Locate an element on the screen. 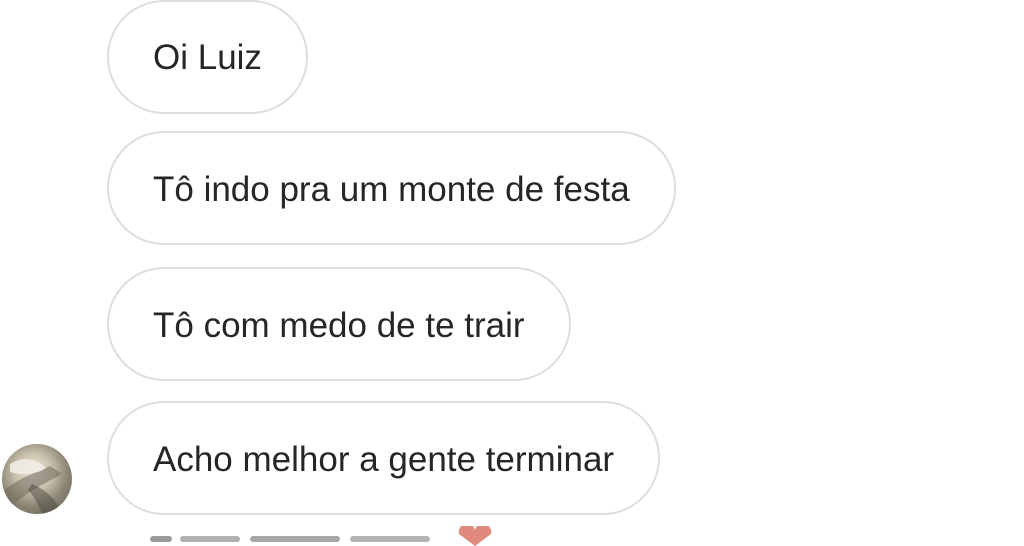 The height and width of the screenshot is (546, 1024). message-bubble: Tô com medo de te trair is located at coordinates (339, 324).